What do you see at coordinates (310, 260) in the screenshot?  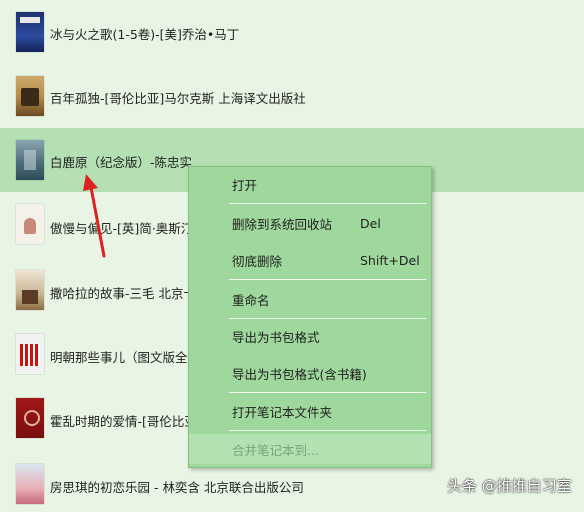 I see `menu-item-delete-permanent: 彻底删除 Shift+Del` at bounding box center [310, 260].